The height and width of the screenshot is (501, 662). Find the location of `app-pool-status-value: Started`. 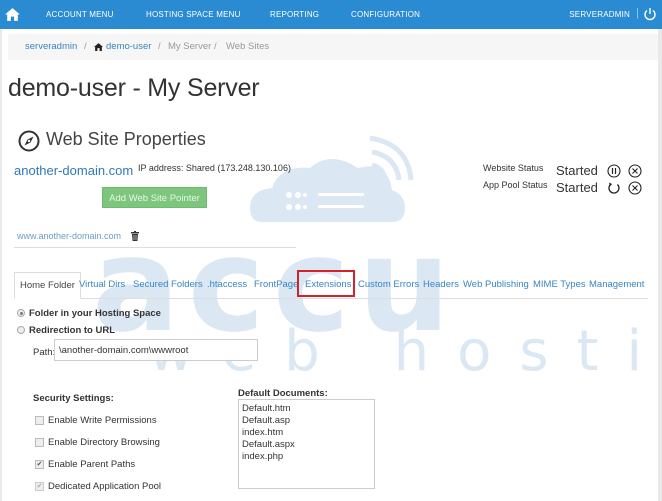

app-pool-status-value: Started is located at coordinates (577, 187).